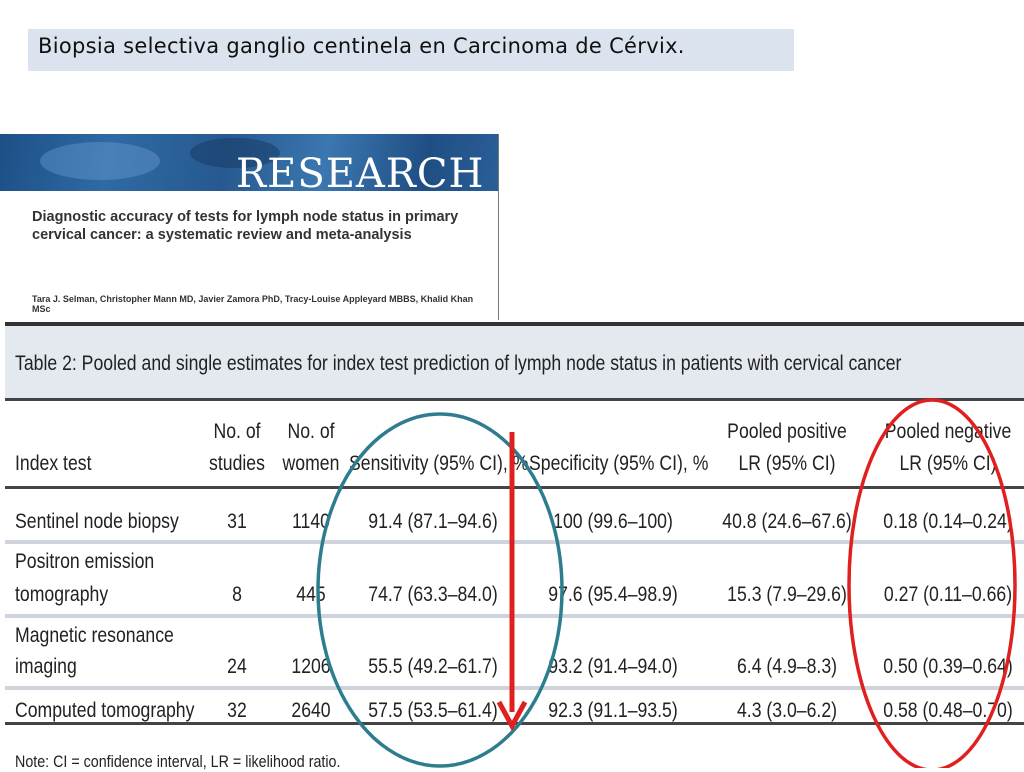 This screenshot has width=1024, height=772. What do you see at coordinates (439, 463) in the screenshot?
I see `header-sensitivity: Sensitivity (95% CI), %` at bounding box center [439, 463].